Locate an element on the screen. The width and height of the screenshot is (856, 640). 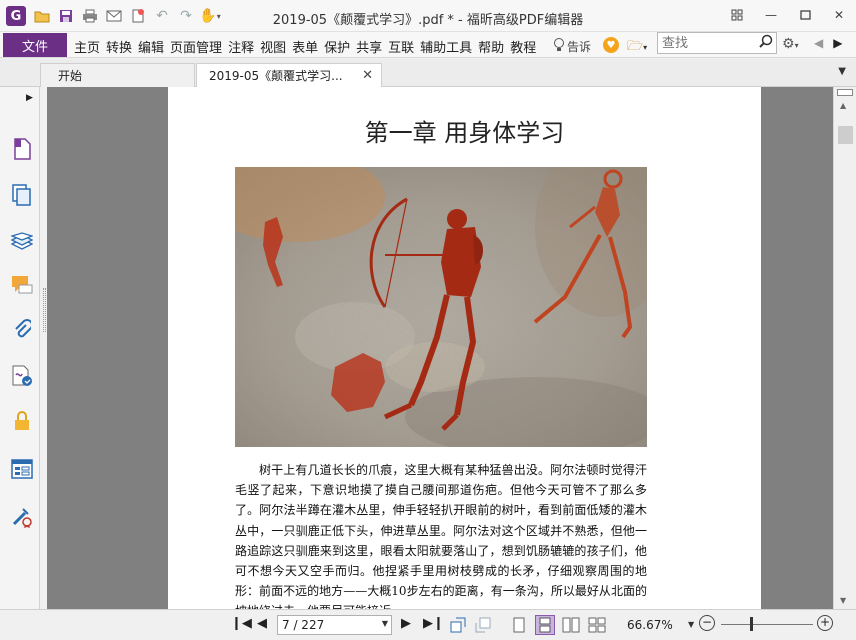
lightbulb-icon is located at coordinates (559, 46).